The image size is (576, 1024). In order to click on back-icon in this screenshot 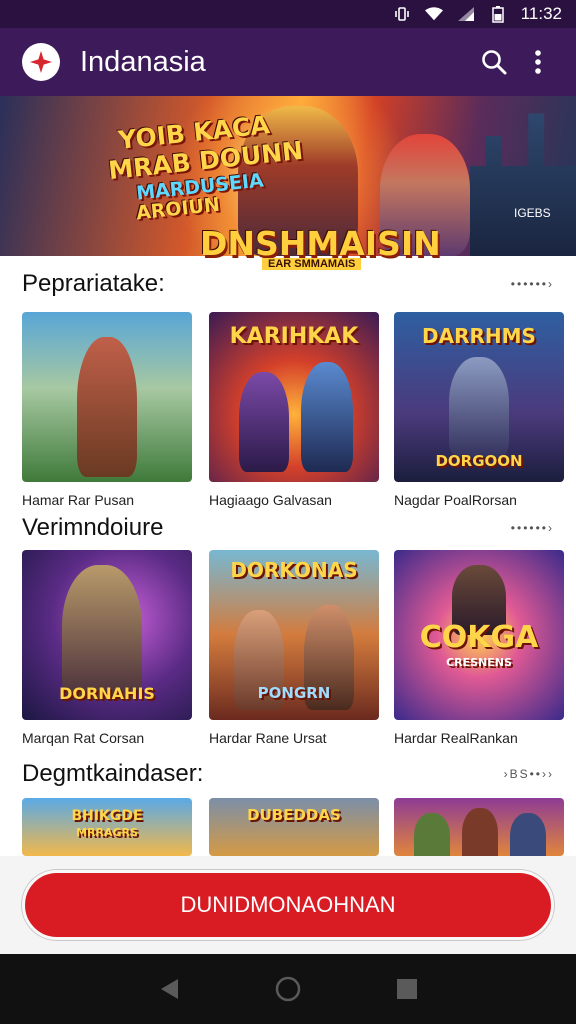, I will do `click(170, 989)`.